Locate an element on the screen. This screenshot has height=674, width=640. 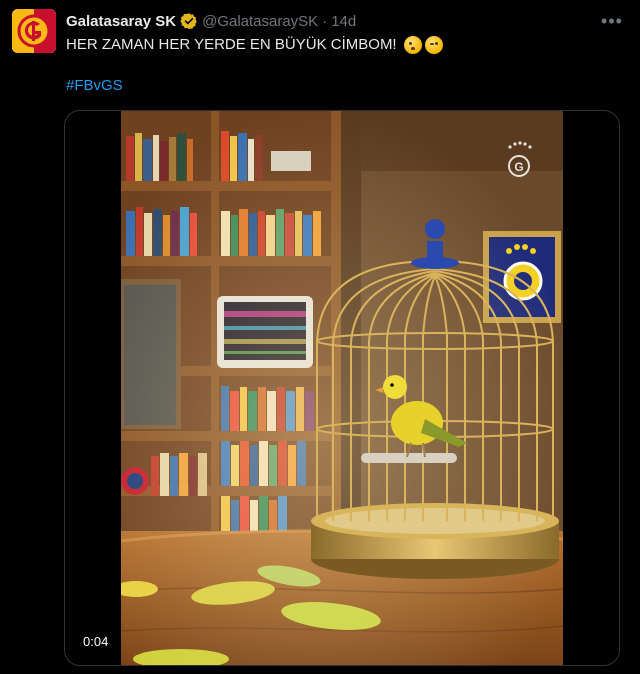
kissing-face-emoji-icon is located at coordinates (412, 45).